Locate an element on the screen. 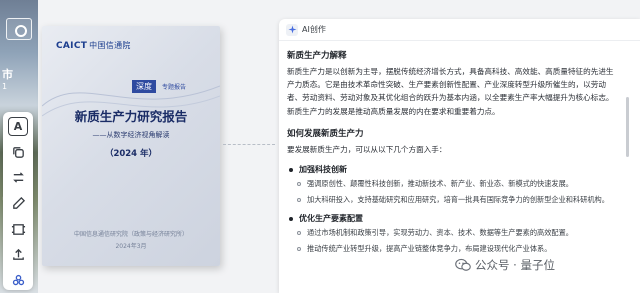 This screenshot has height=293, width=640. vertical-toolbar: A is located at coordinates (18, 201).